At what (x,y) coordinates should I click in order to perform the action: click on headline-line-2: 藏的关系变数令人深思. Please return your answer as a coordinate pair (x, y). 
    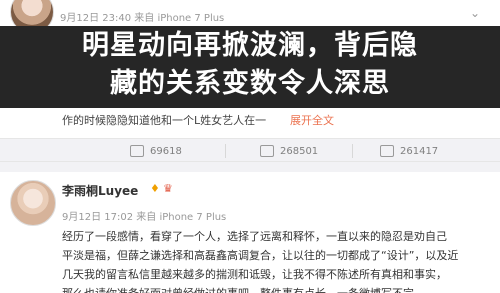
    Looking at the image, I should click on (250, 83).